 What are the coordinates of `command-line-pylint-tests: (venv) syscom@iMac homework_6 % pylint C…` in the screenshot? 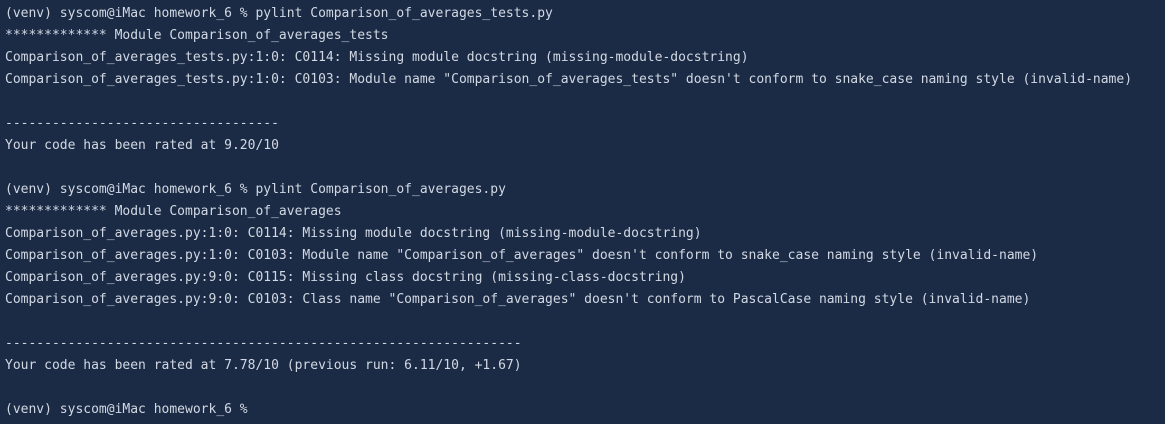 It's located at (279, 13).